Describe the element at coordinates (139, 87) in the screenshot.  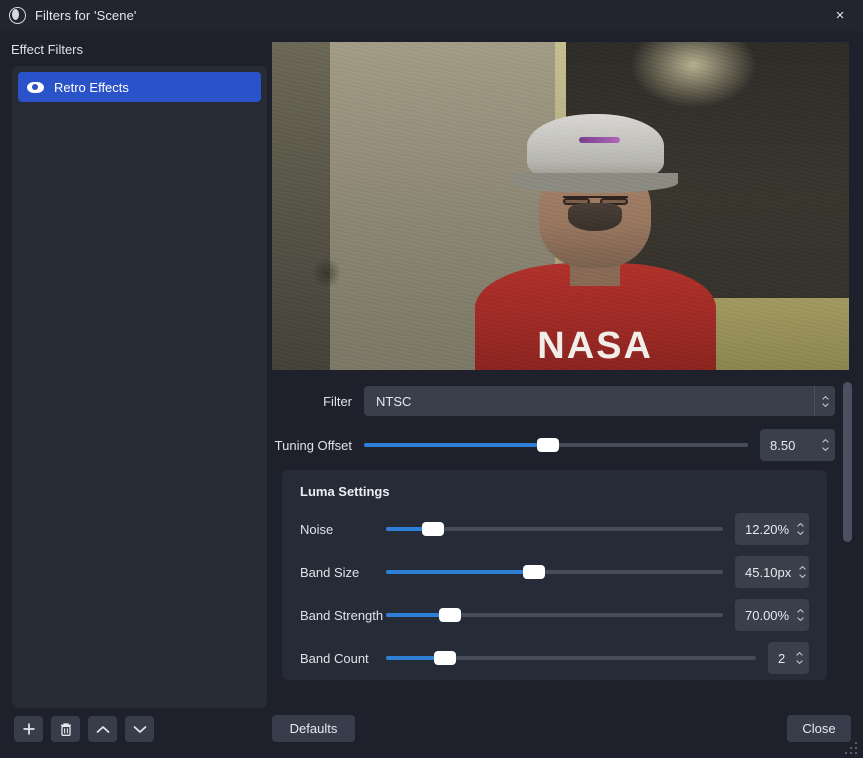
I see `list-item: Retro Effects` at that location.